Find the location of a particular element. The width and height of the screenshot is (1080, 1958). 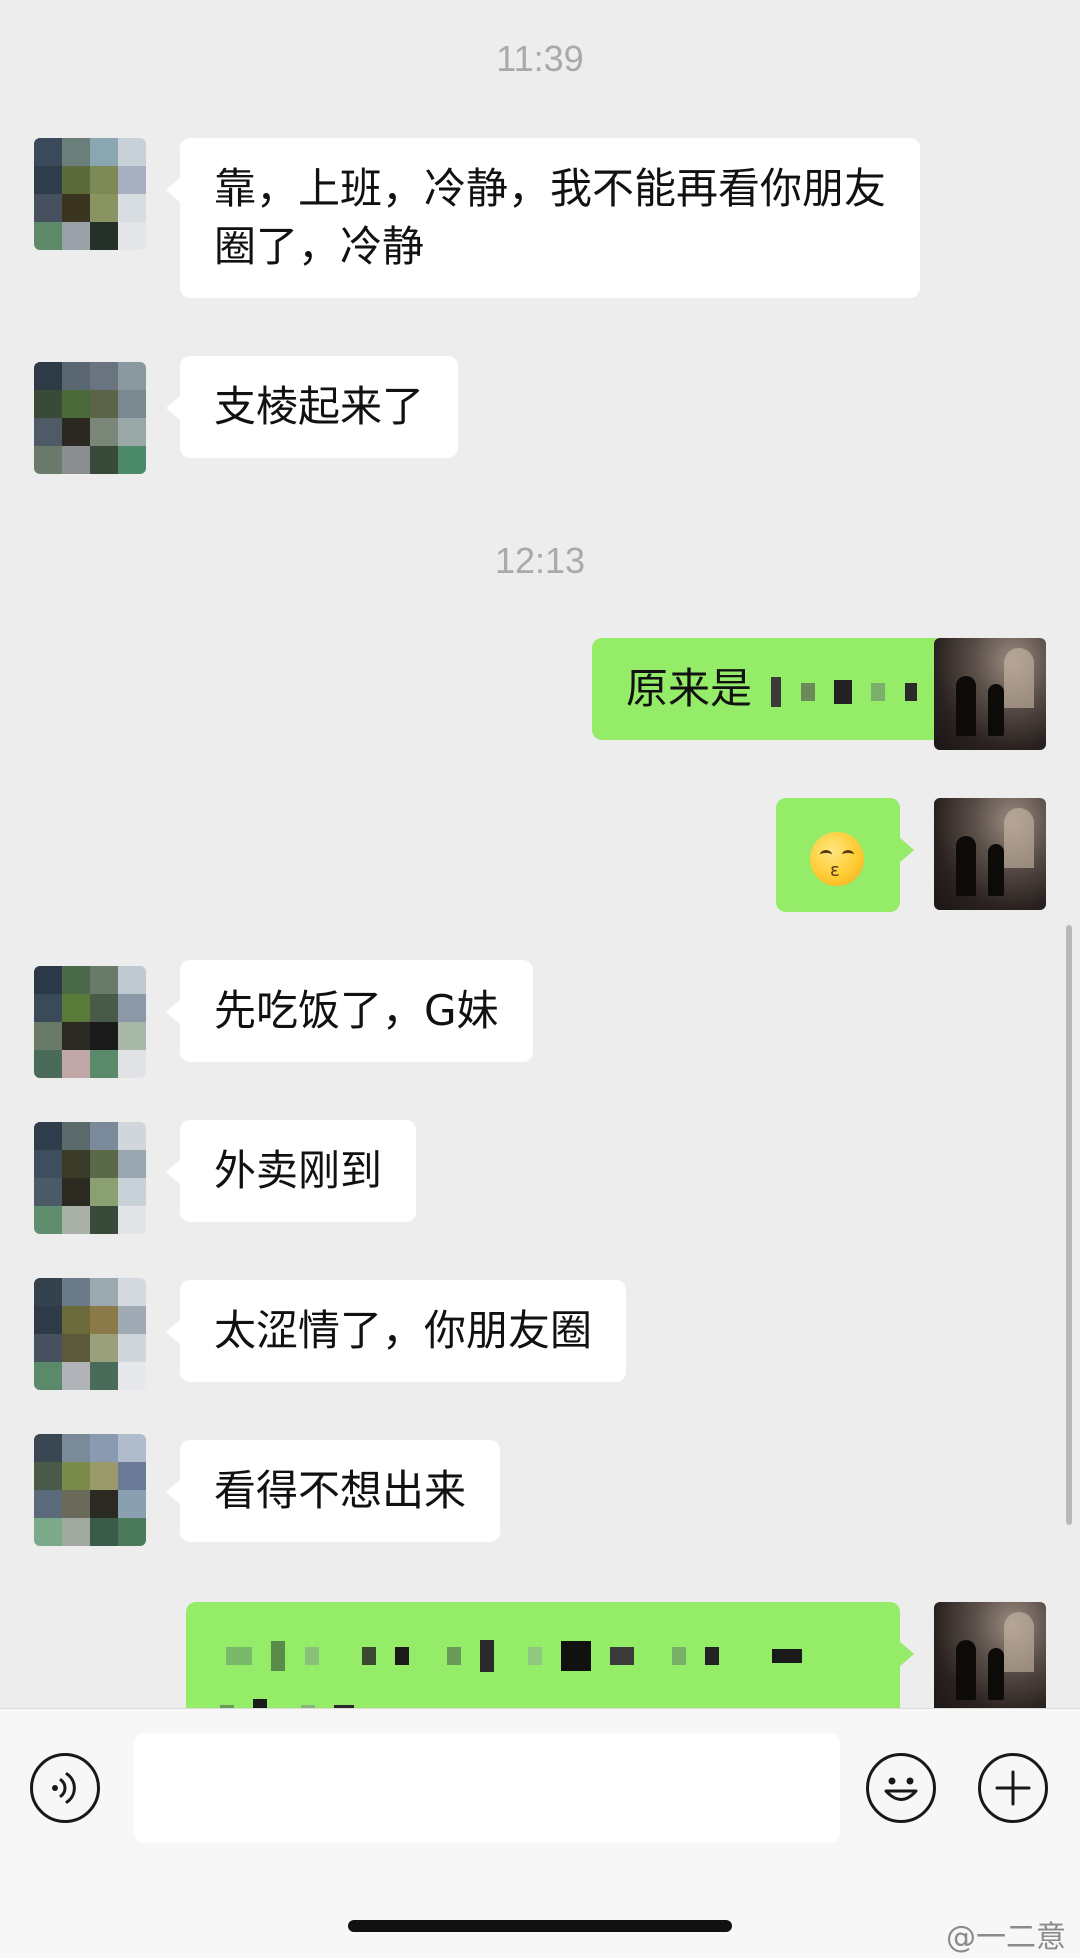

message-input is located at coordinates (487, 1788).